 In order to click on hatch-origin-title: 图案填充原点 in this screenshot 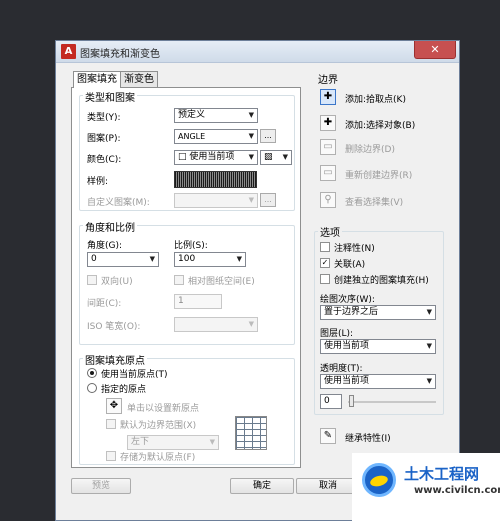, I will do `click(115, 359)`.